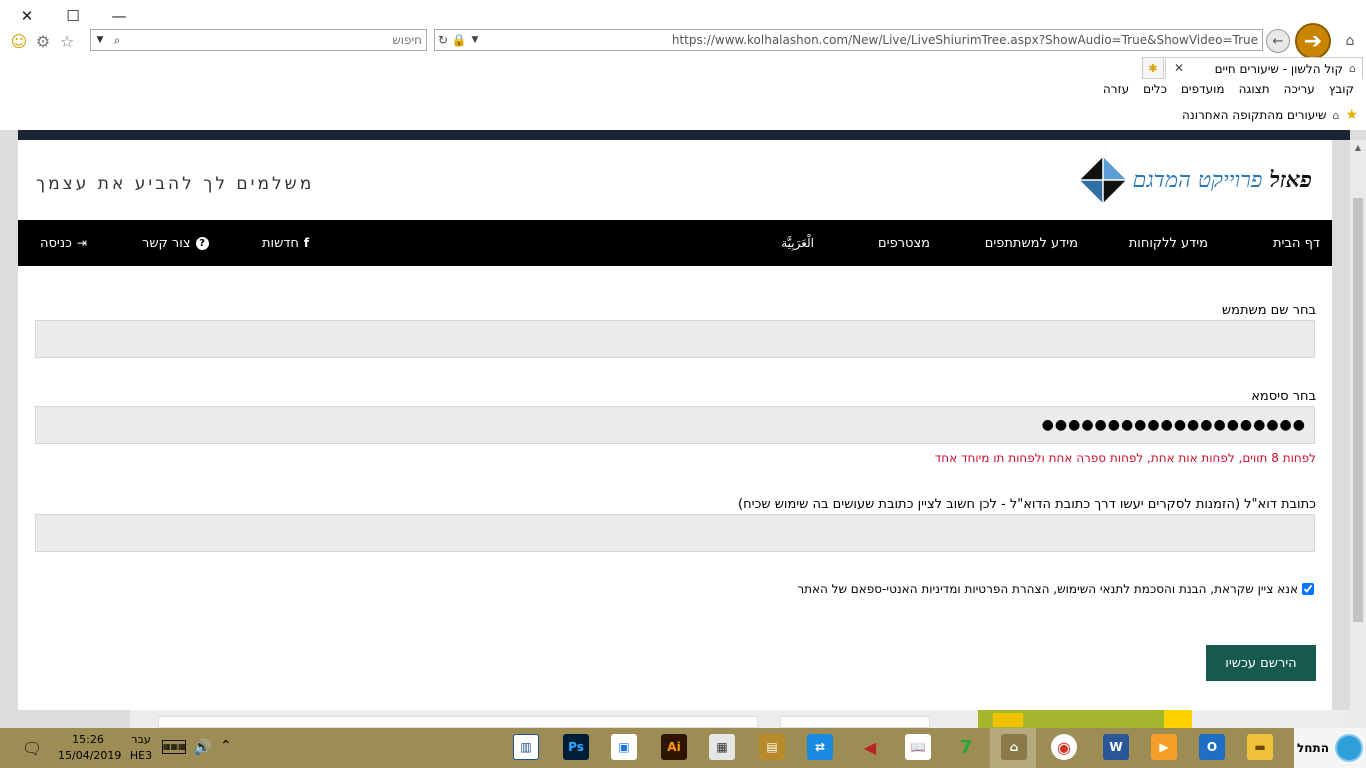  What do you see at coordinates (1261, 663) in the screenshot?
I see `register-button: הירשם עכשיו` at bounding box center [1261, 663].